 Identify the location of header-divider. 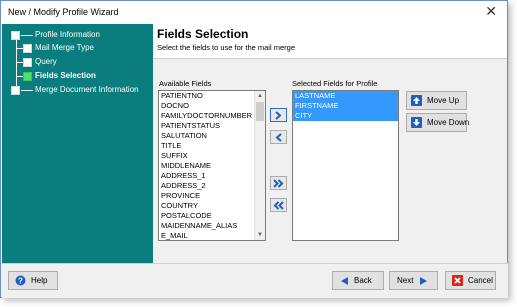
(330, 58).